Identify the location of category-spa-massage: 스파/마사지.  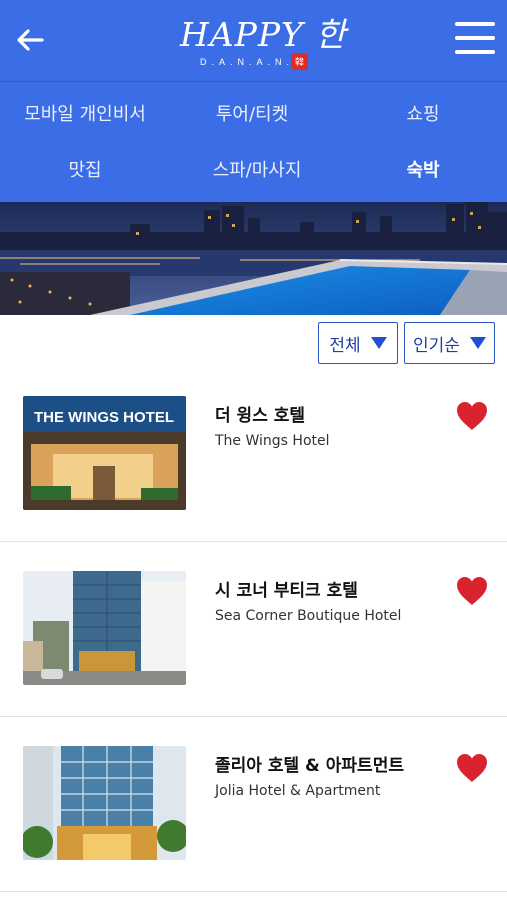
(257, 169).